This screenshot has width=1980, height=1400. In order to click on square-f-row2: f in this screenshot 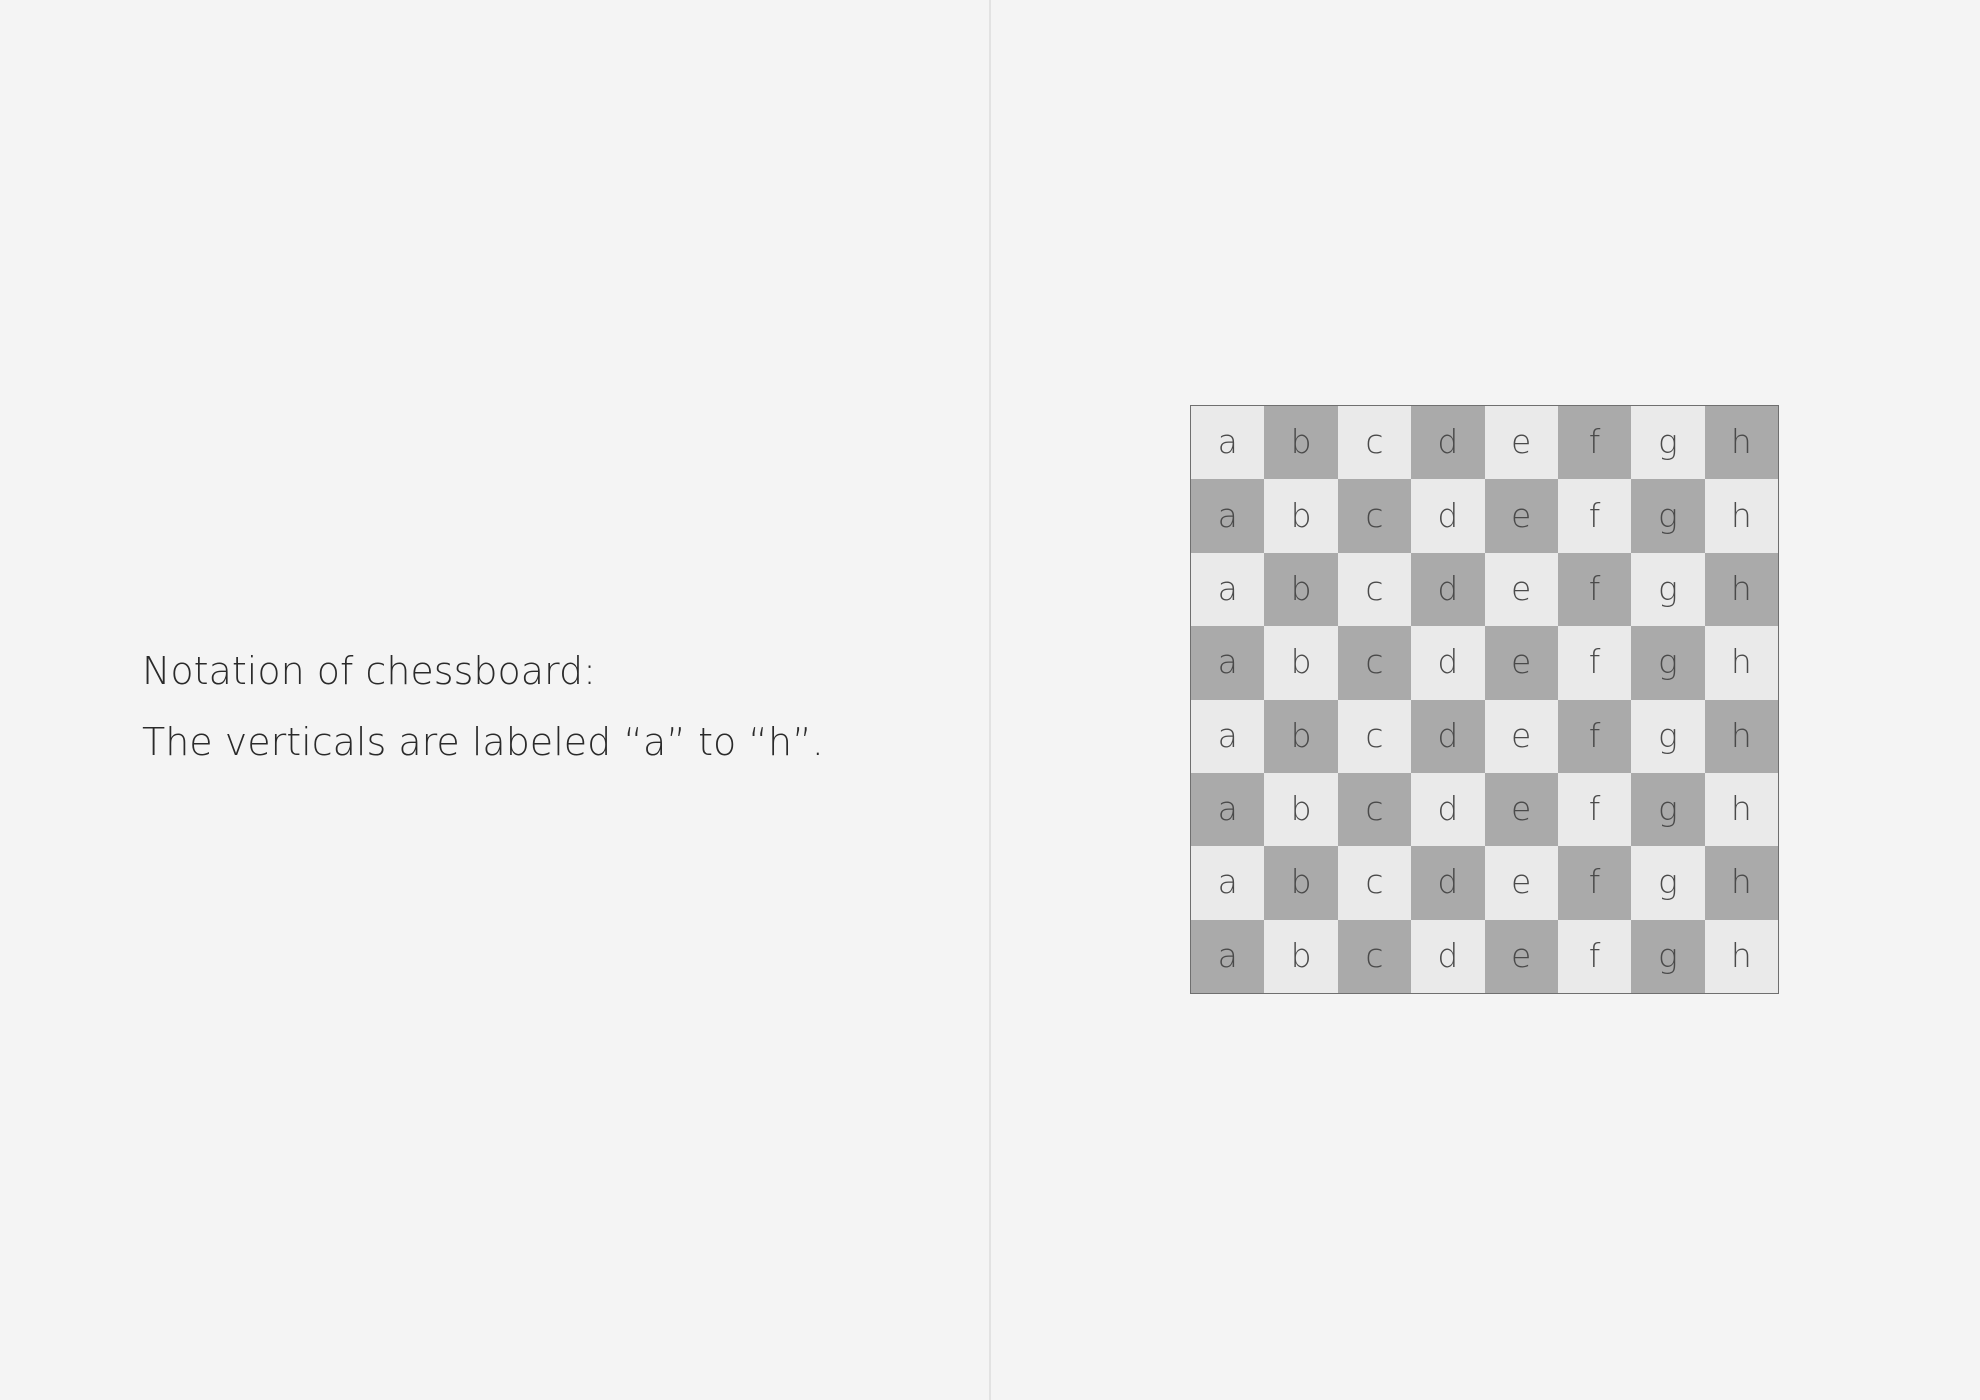, I will do `click(1594, 516)`.